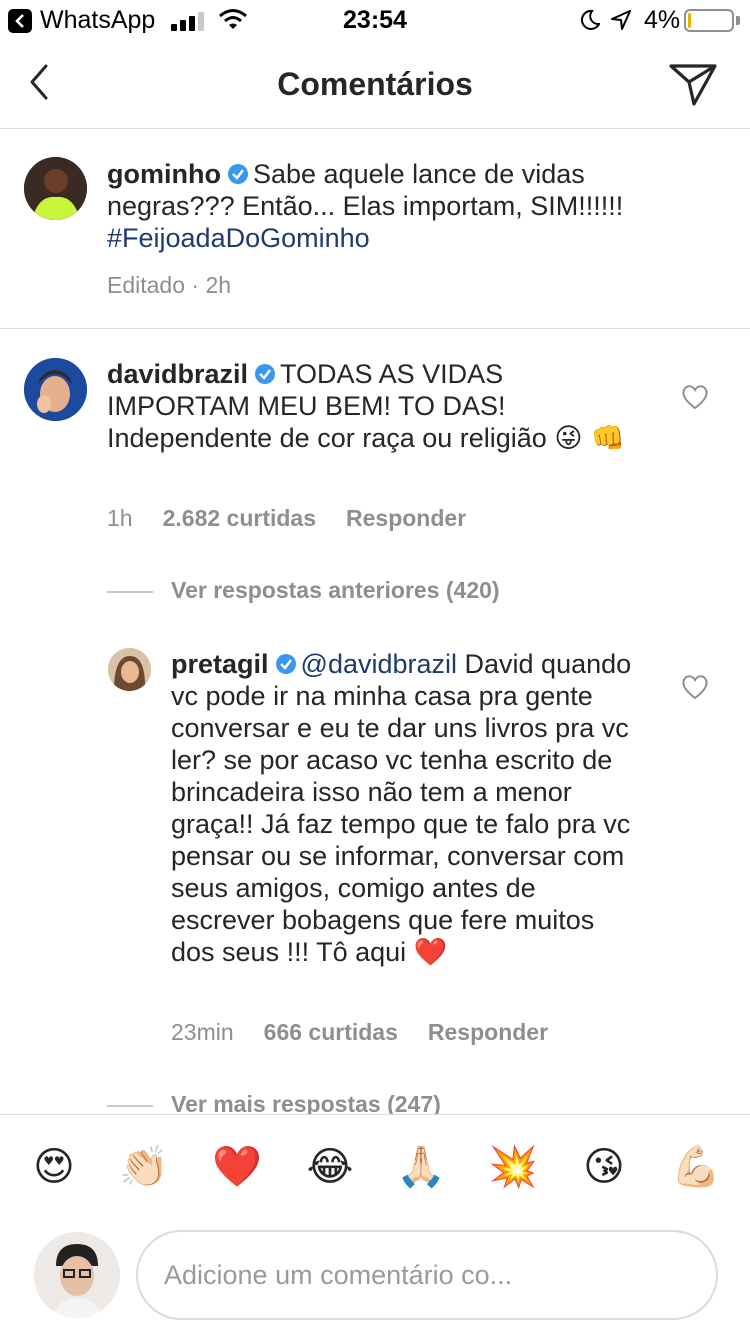  What do you see at coordinates (621, 20) in the screenshot?
I see `location-icon` at bounding box center [621, 20].